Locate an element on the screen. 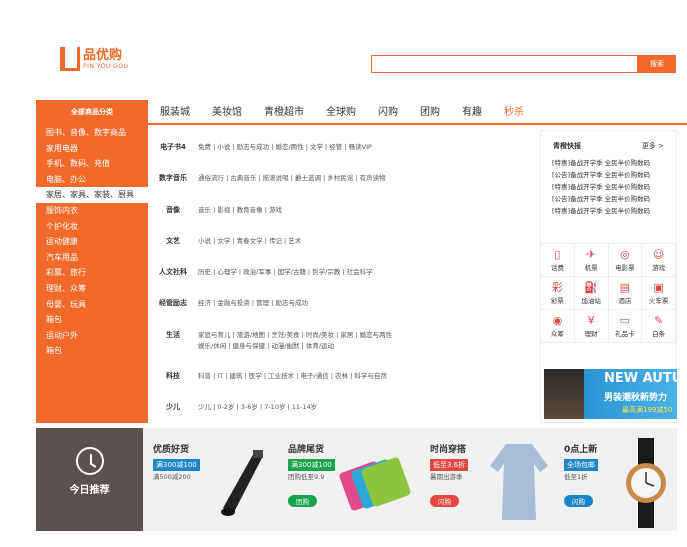 The width and height of the screenshot is (687, 547). service-item: ▤ 酒店 is located at coordinates (625, 293).